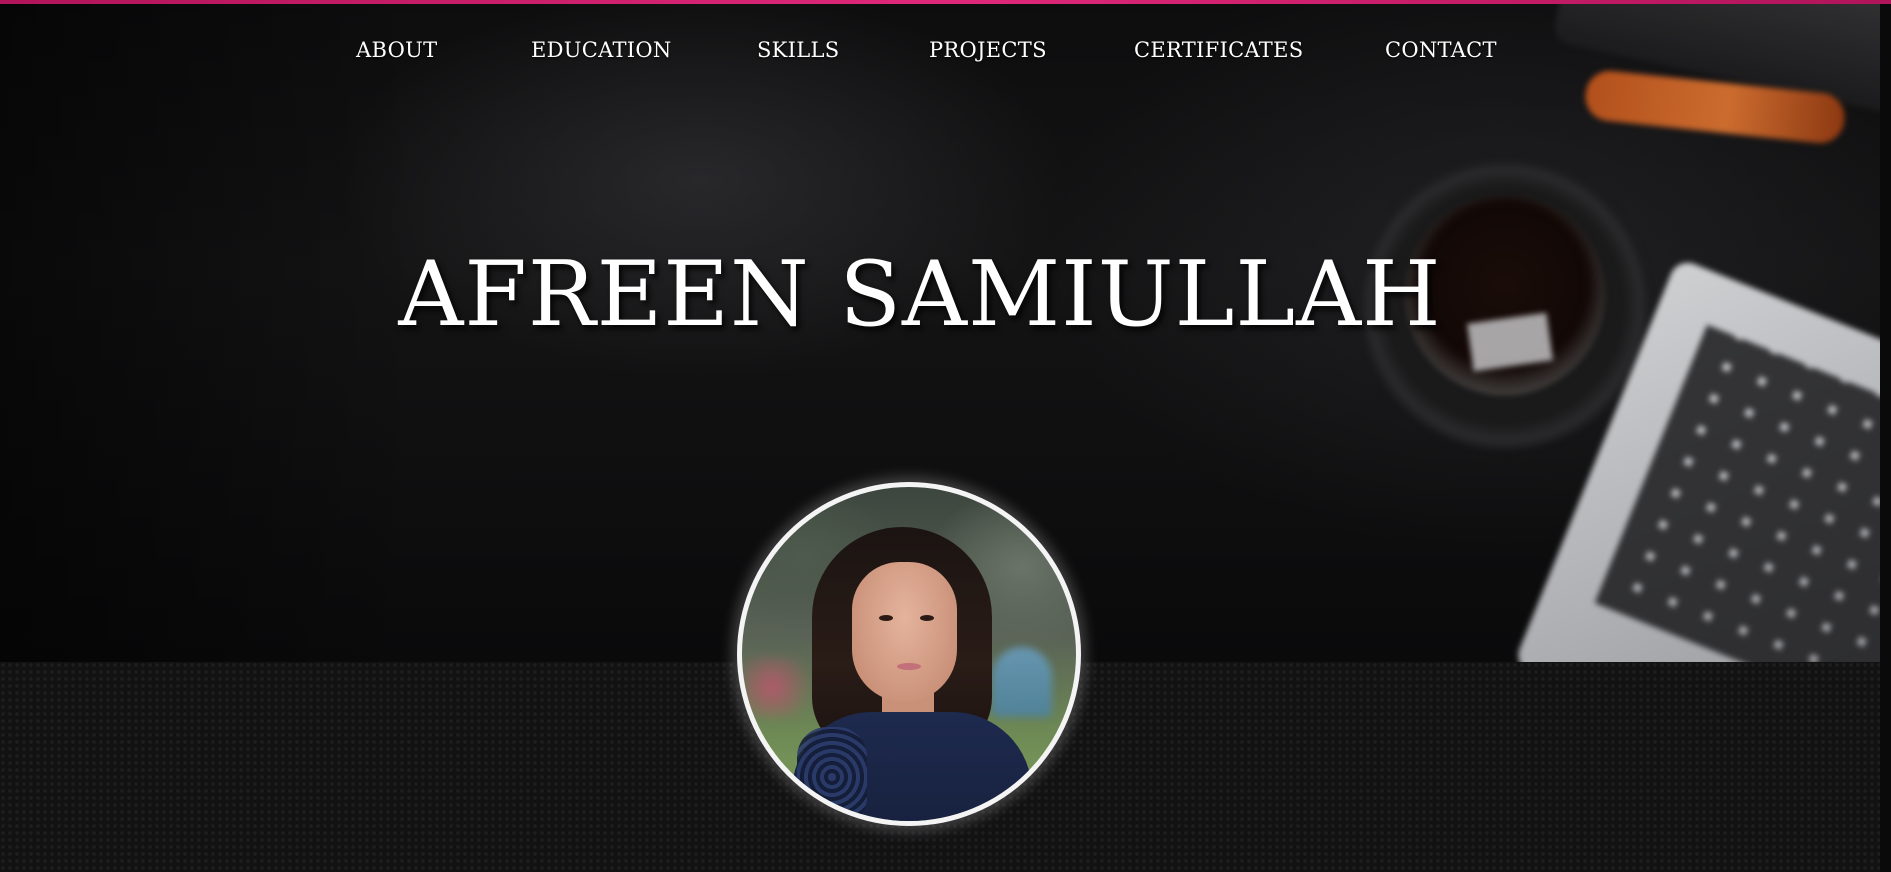 The image size is (1891, 872). Describe the element at coordinates (1218, 50) in the screenshot. I see `nav-certificates: CERTIFICATES` at that location.